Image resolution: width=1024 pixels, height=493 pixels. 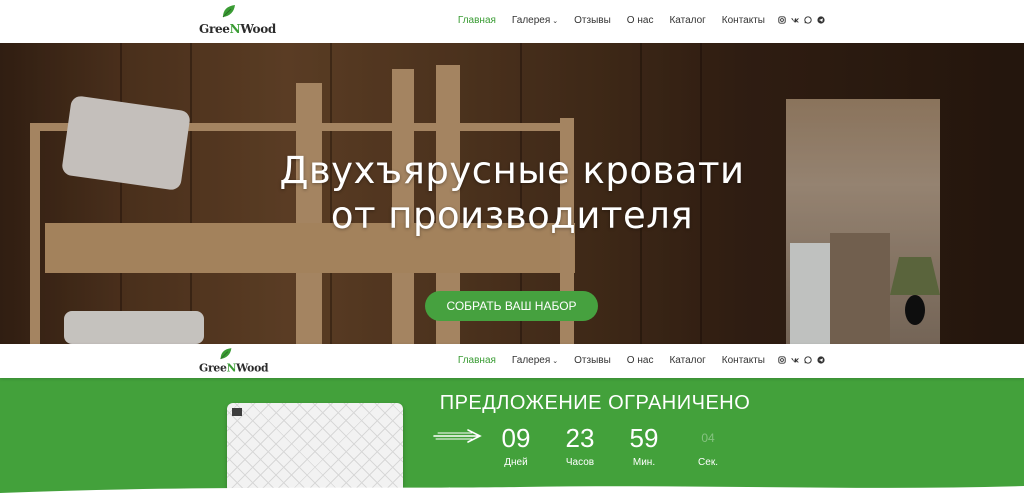 What do you see at coordinates (644, 438) in the screenshot?
I see `countdown-minutes-value: 59` at bounding box center [644, 438].